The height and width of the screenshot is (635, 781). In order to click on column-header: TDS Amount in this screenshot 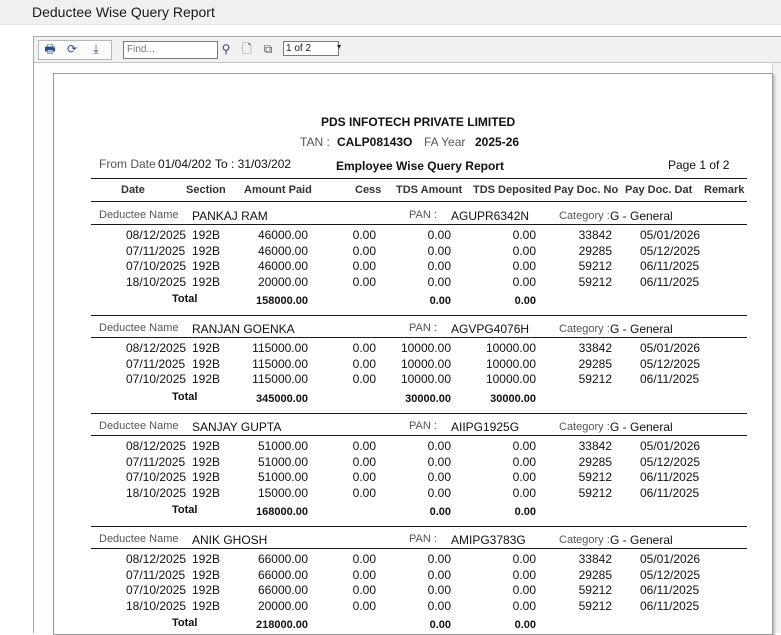, I will do `click(429, 190)`.